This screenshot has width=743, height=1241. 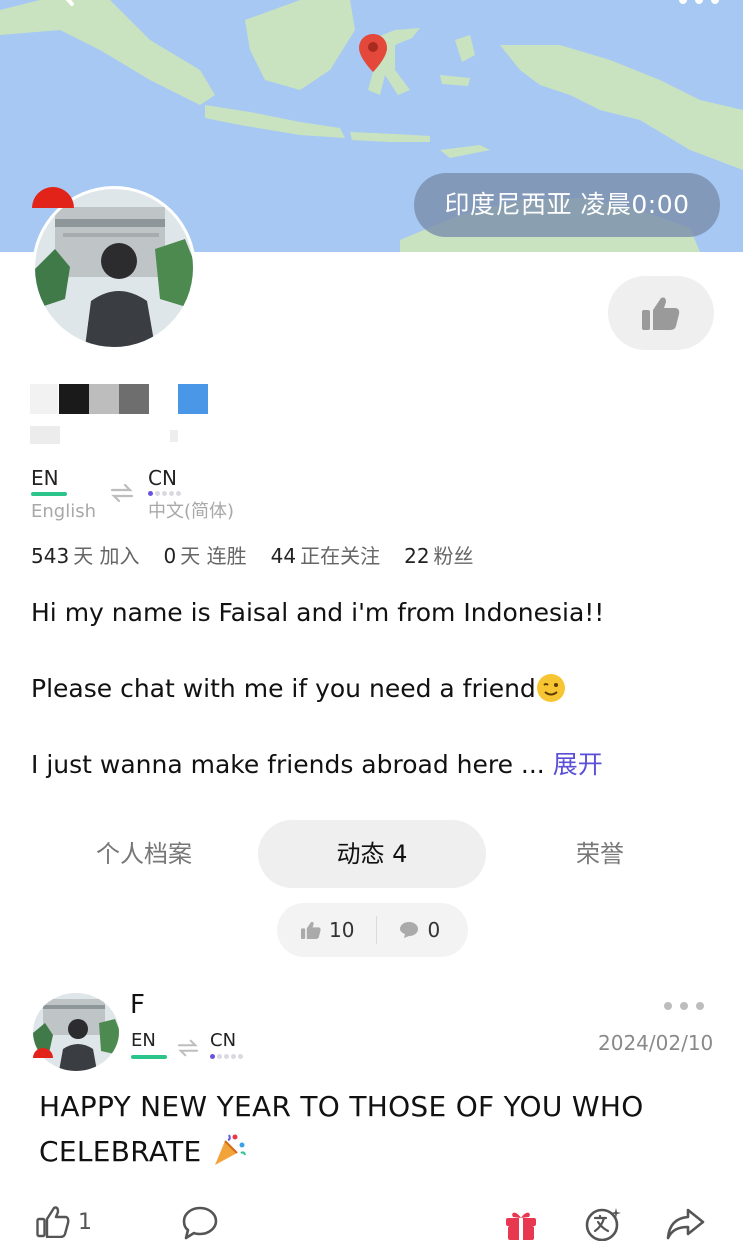 I want to click on back-arrow-icon, so click(x=64, y=12).